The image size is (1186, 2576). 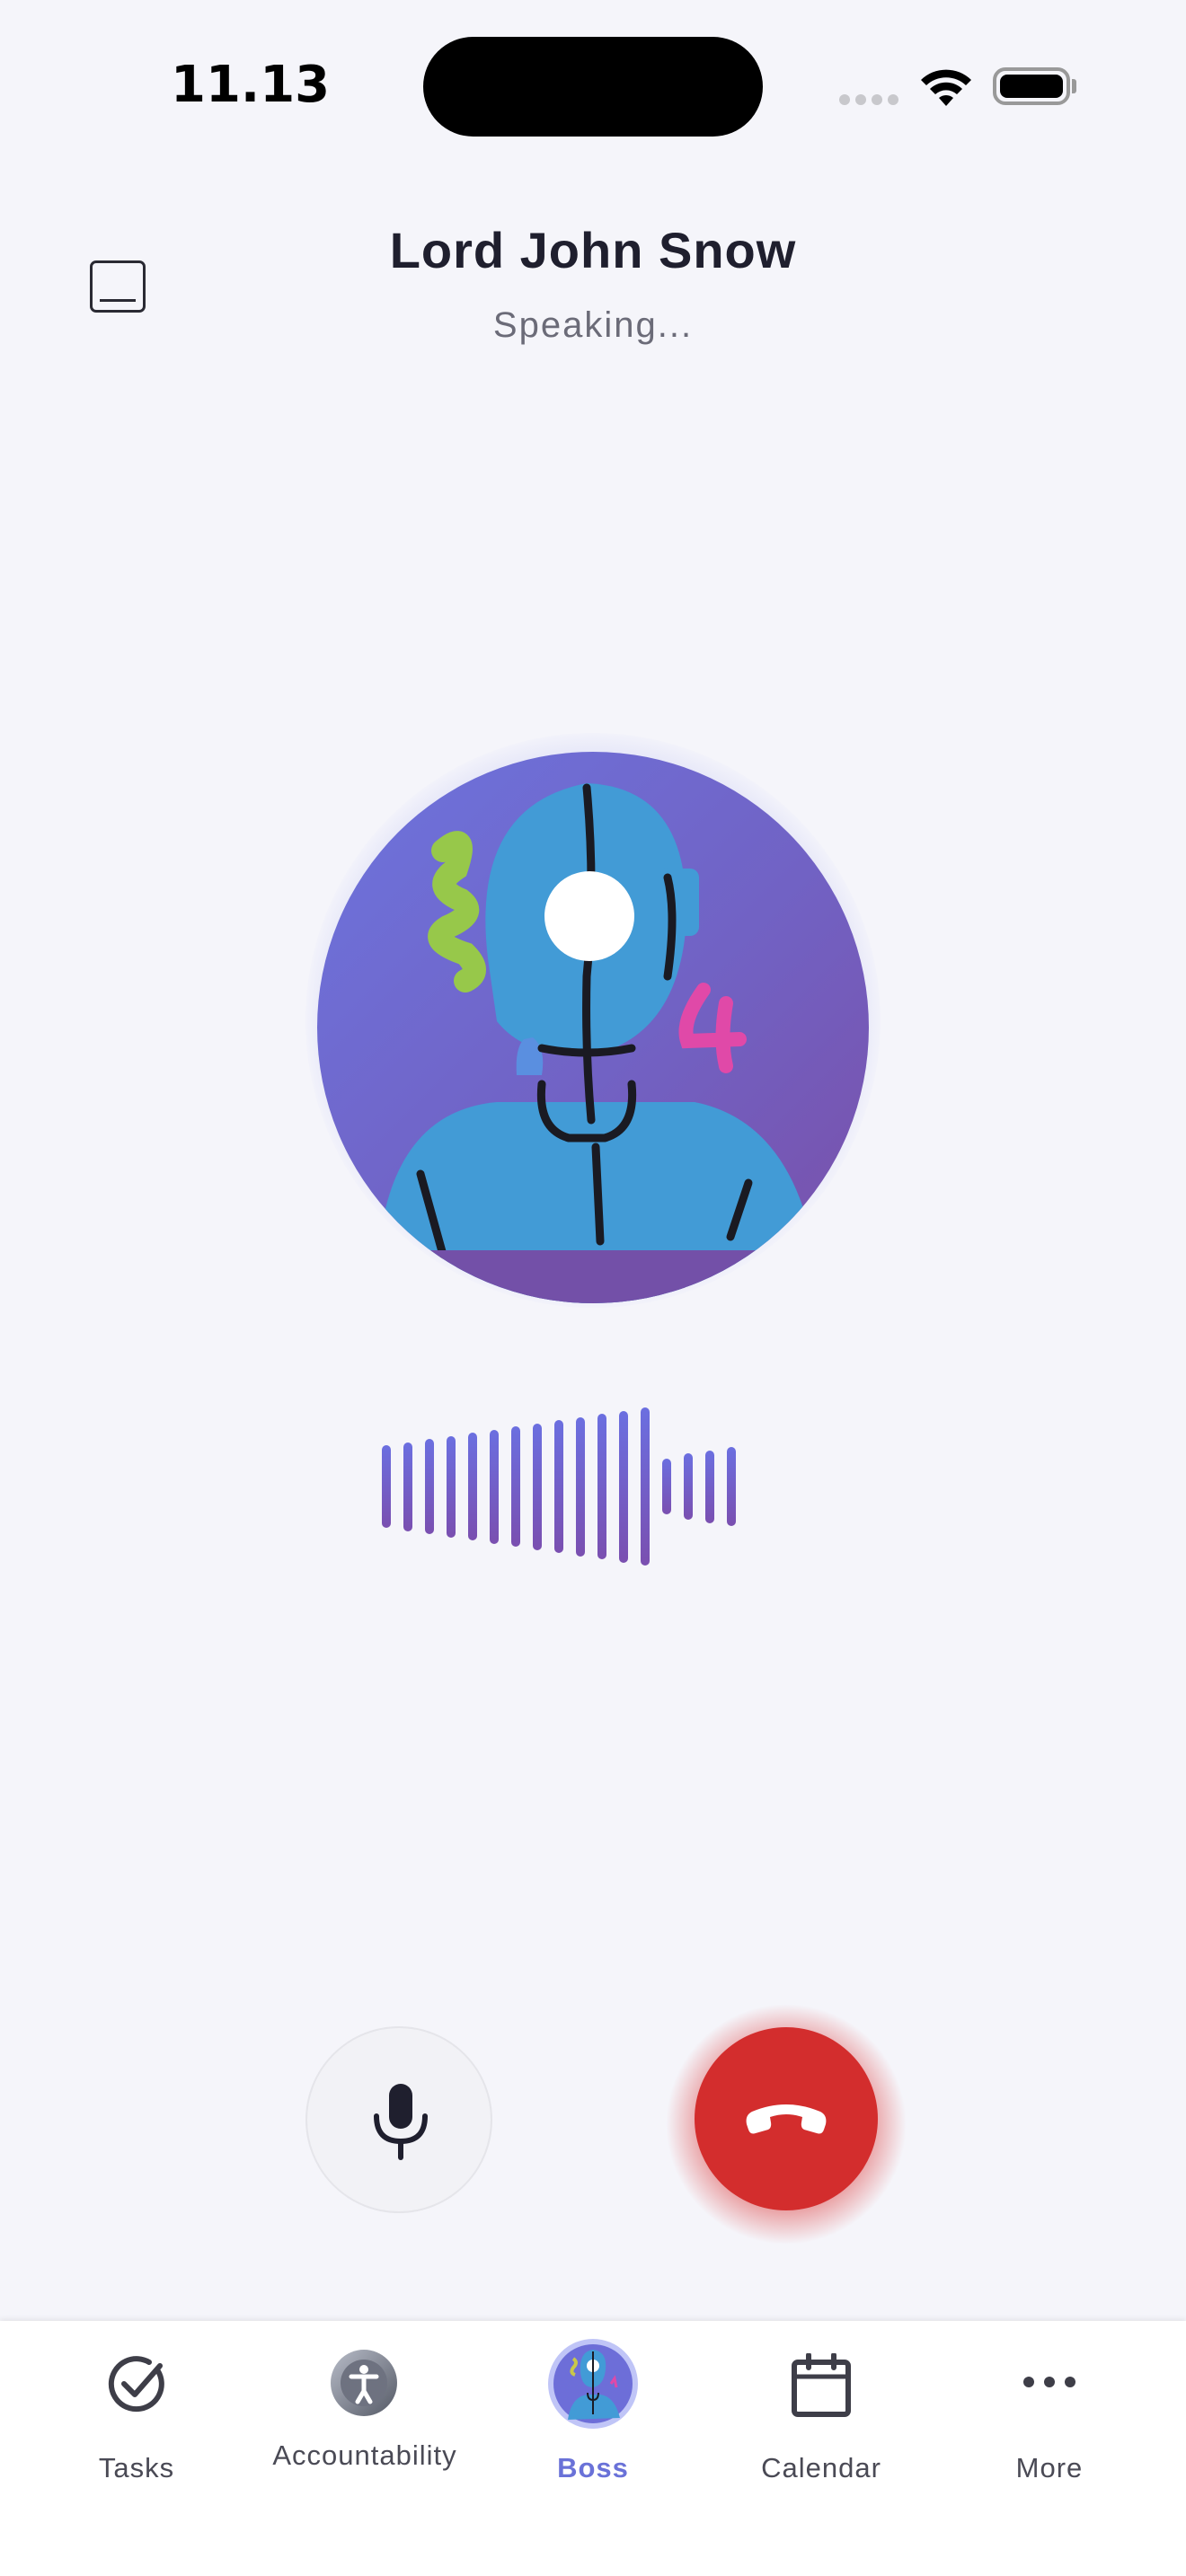 What do you see at coordinates (136, 2467) in the screenshot?
I see `tab-label: Tasks` at bounding box center [136, 2467].